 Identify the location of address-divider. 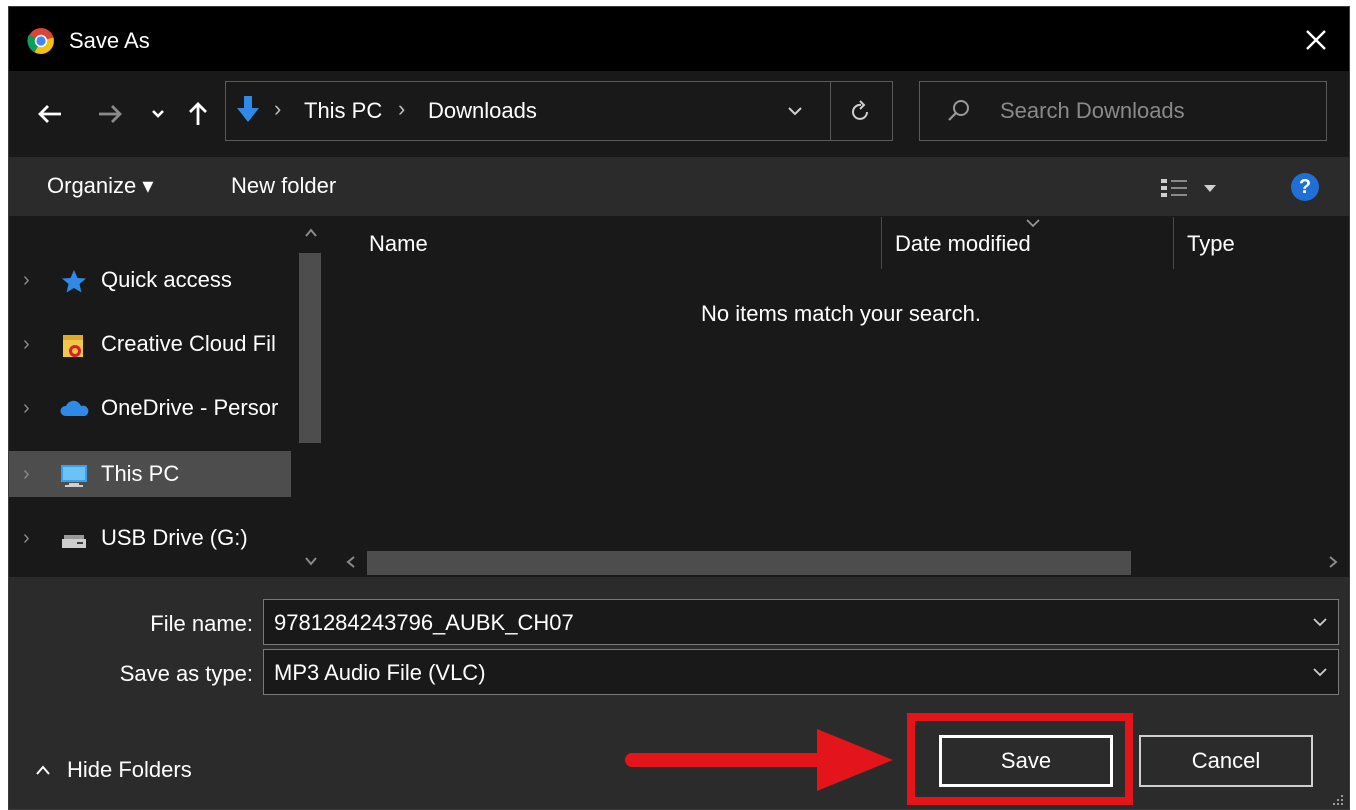
(830, 111).